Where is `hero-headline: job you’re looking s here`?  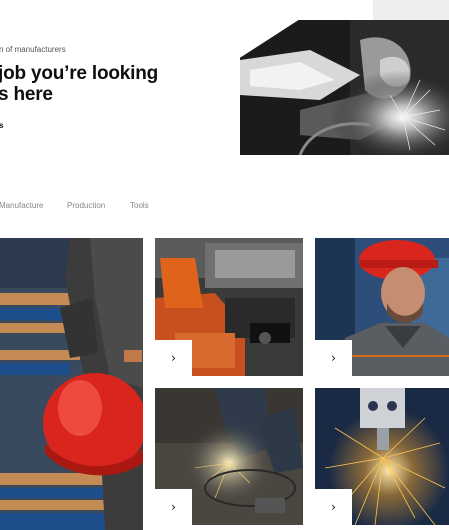 hero-headline: job you’re looking s here is located at coordinates (79, 84).